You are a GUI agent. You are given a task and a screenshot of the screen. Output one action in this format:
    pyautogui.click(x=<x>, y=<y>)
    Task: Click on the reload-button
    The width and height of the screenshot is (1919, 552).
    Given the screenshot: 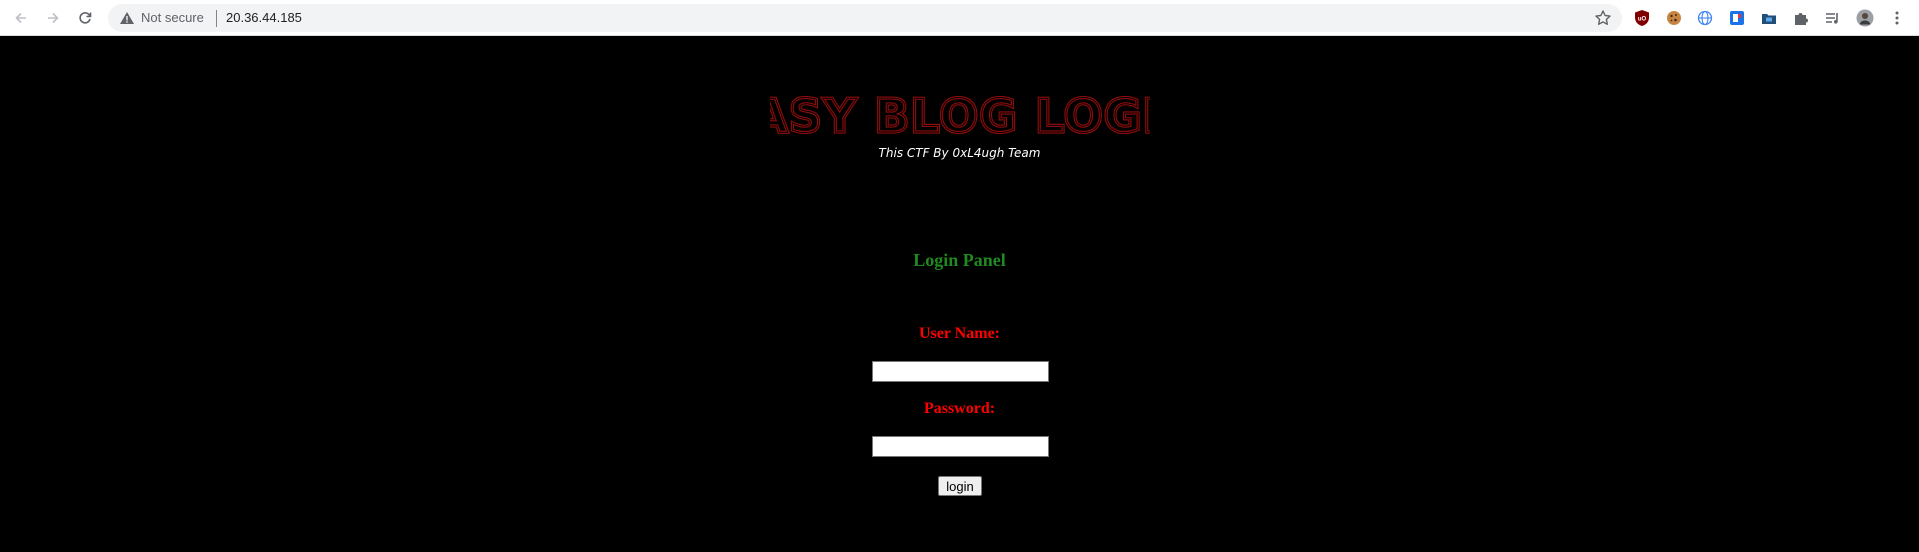 What is the action you would take?
    pyautogui.click(x=85, y=18)
    